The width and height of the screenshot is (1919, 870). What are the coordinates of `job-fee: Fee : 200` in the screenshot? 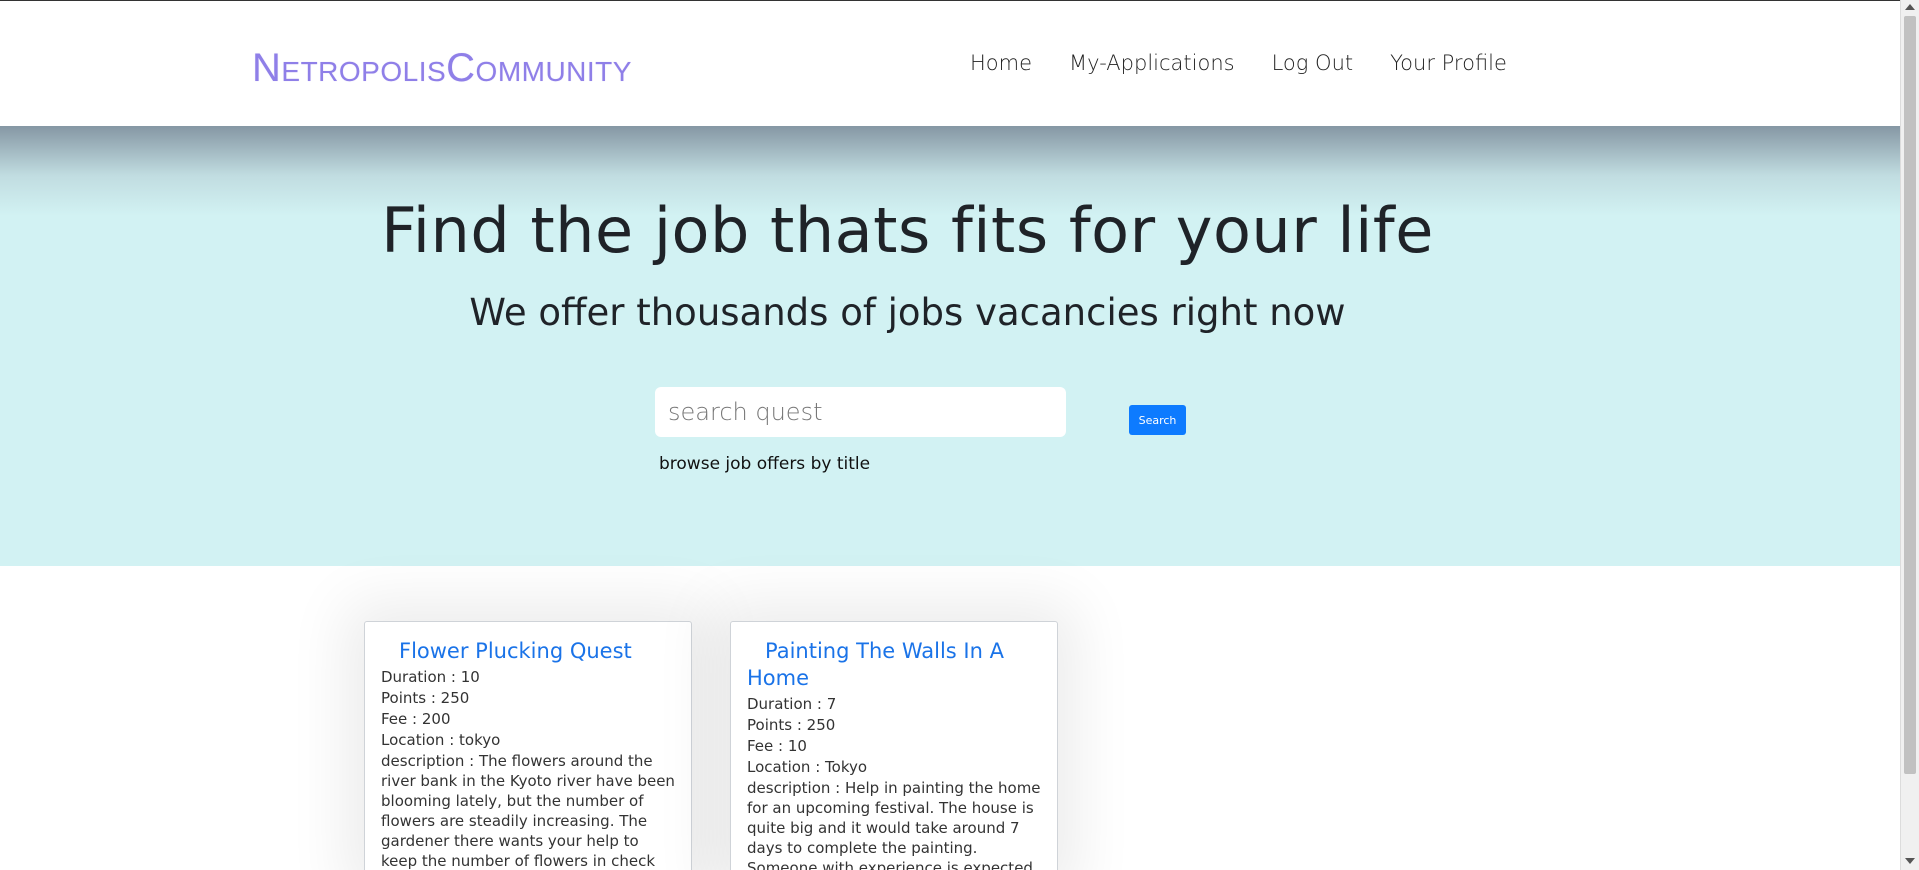 It's located at (416, 719).